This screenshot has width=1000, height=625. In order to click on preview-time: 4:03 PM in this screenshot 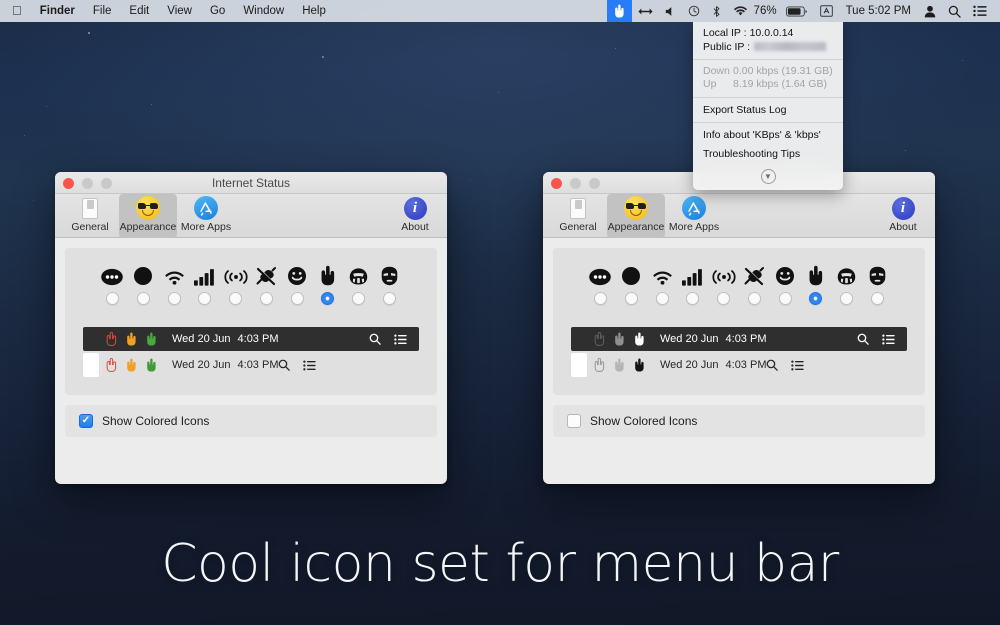, I will do `click(258, 339)`.